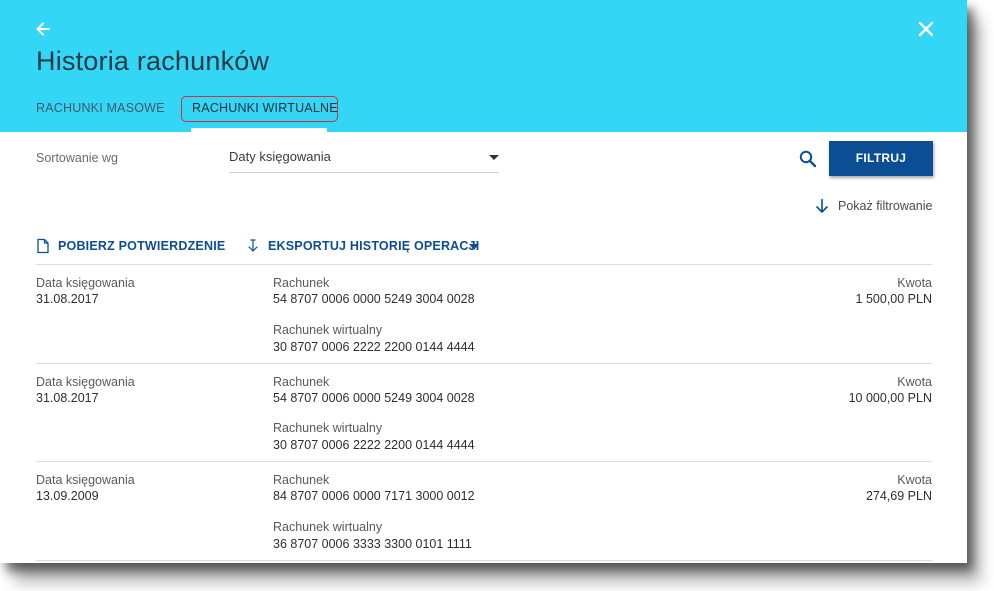 Image resolution: width=994 pixels, height=591 pixels. I want to click on filter-button: FILTRUJ, so click(881, 158).